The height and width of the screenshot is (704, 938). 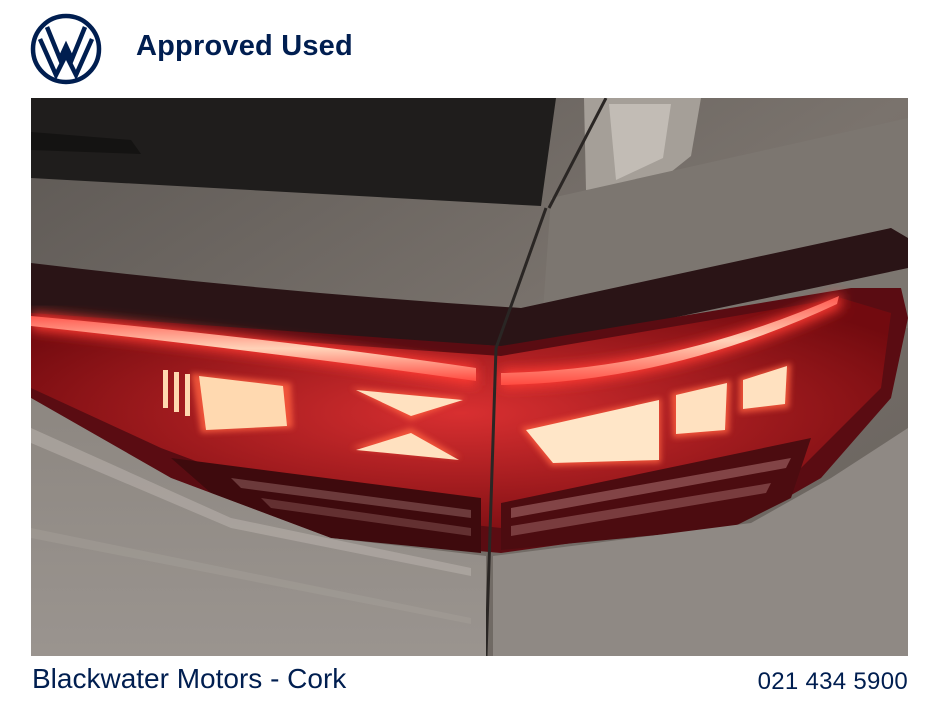 What do you see at coordinates (833, 682) in the screenshot?
I see `dealer-phone: 021 434 5900` at bounding box center [833, 682].